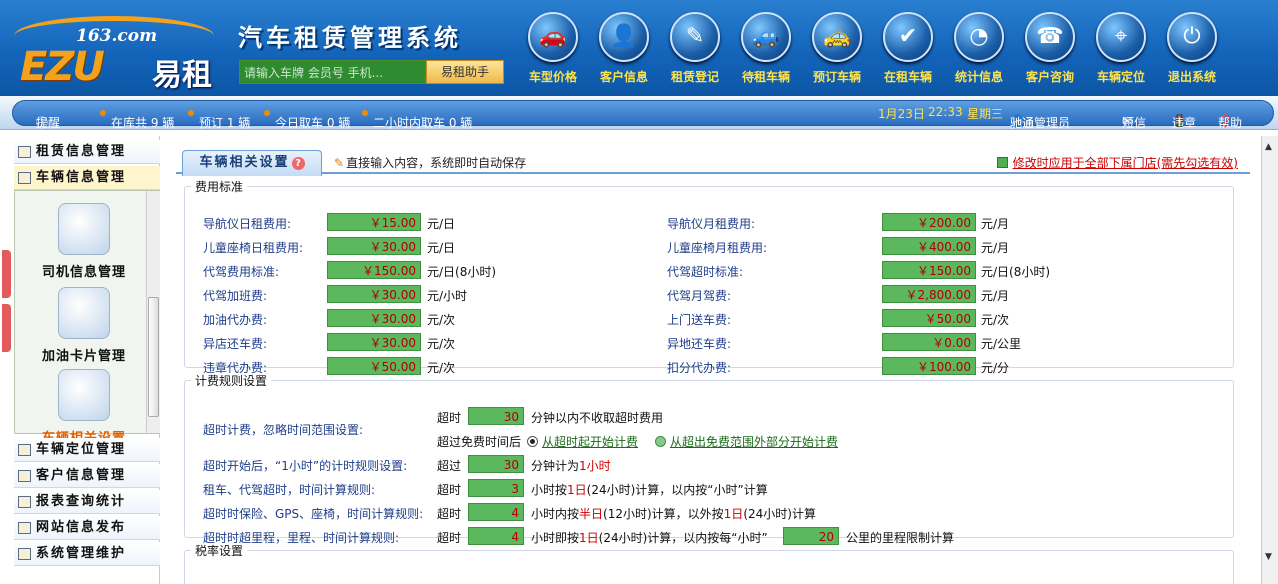 This screenshot has width=1278, height=584. Describe the element at coordinates (462, 272) in the screenshot. I see `fee-unit: 元/日(8小时)` at that location.